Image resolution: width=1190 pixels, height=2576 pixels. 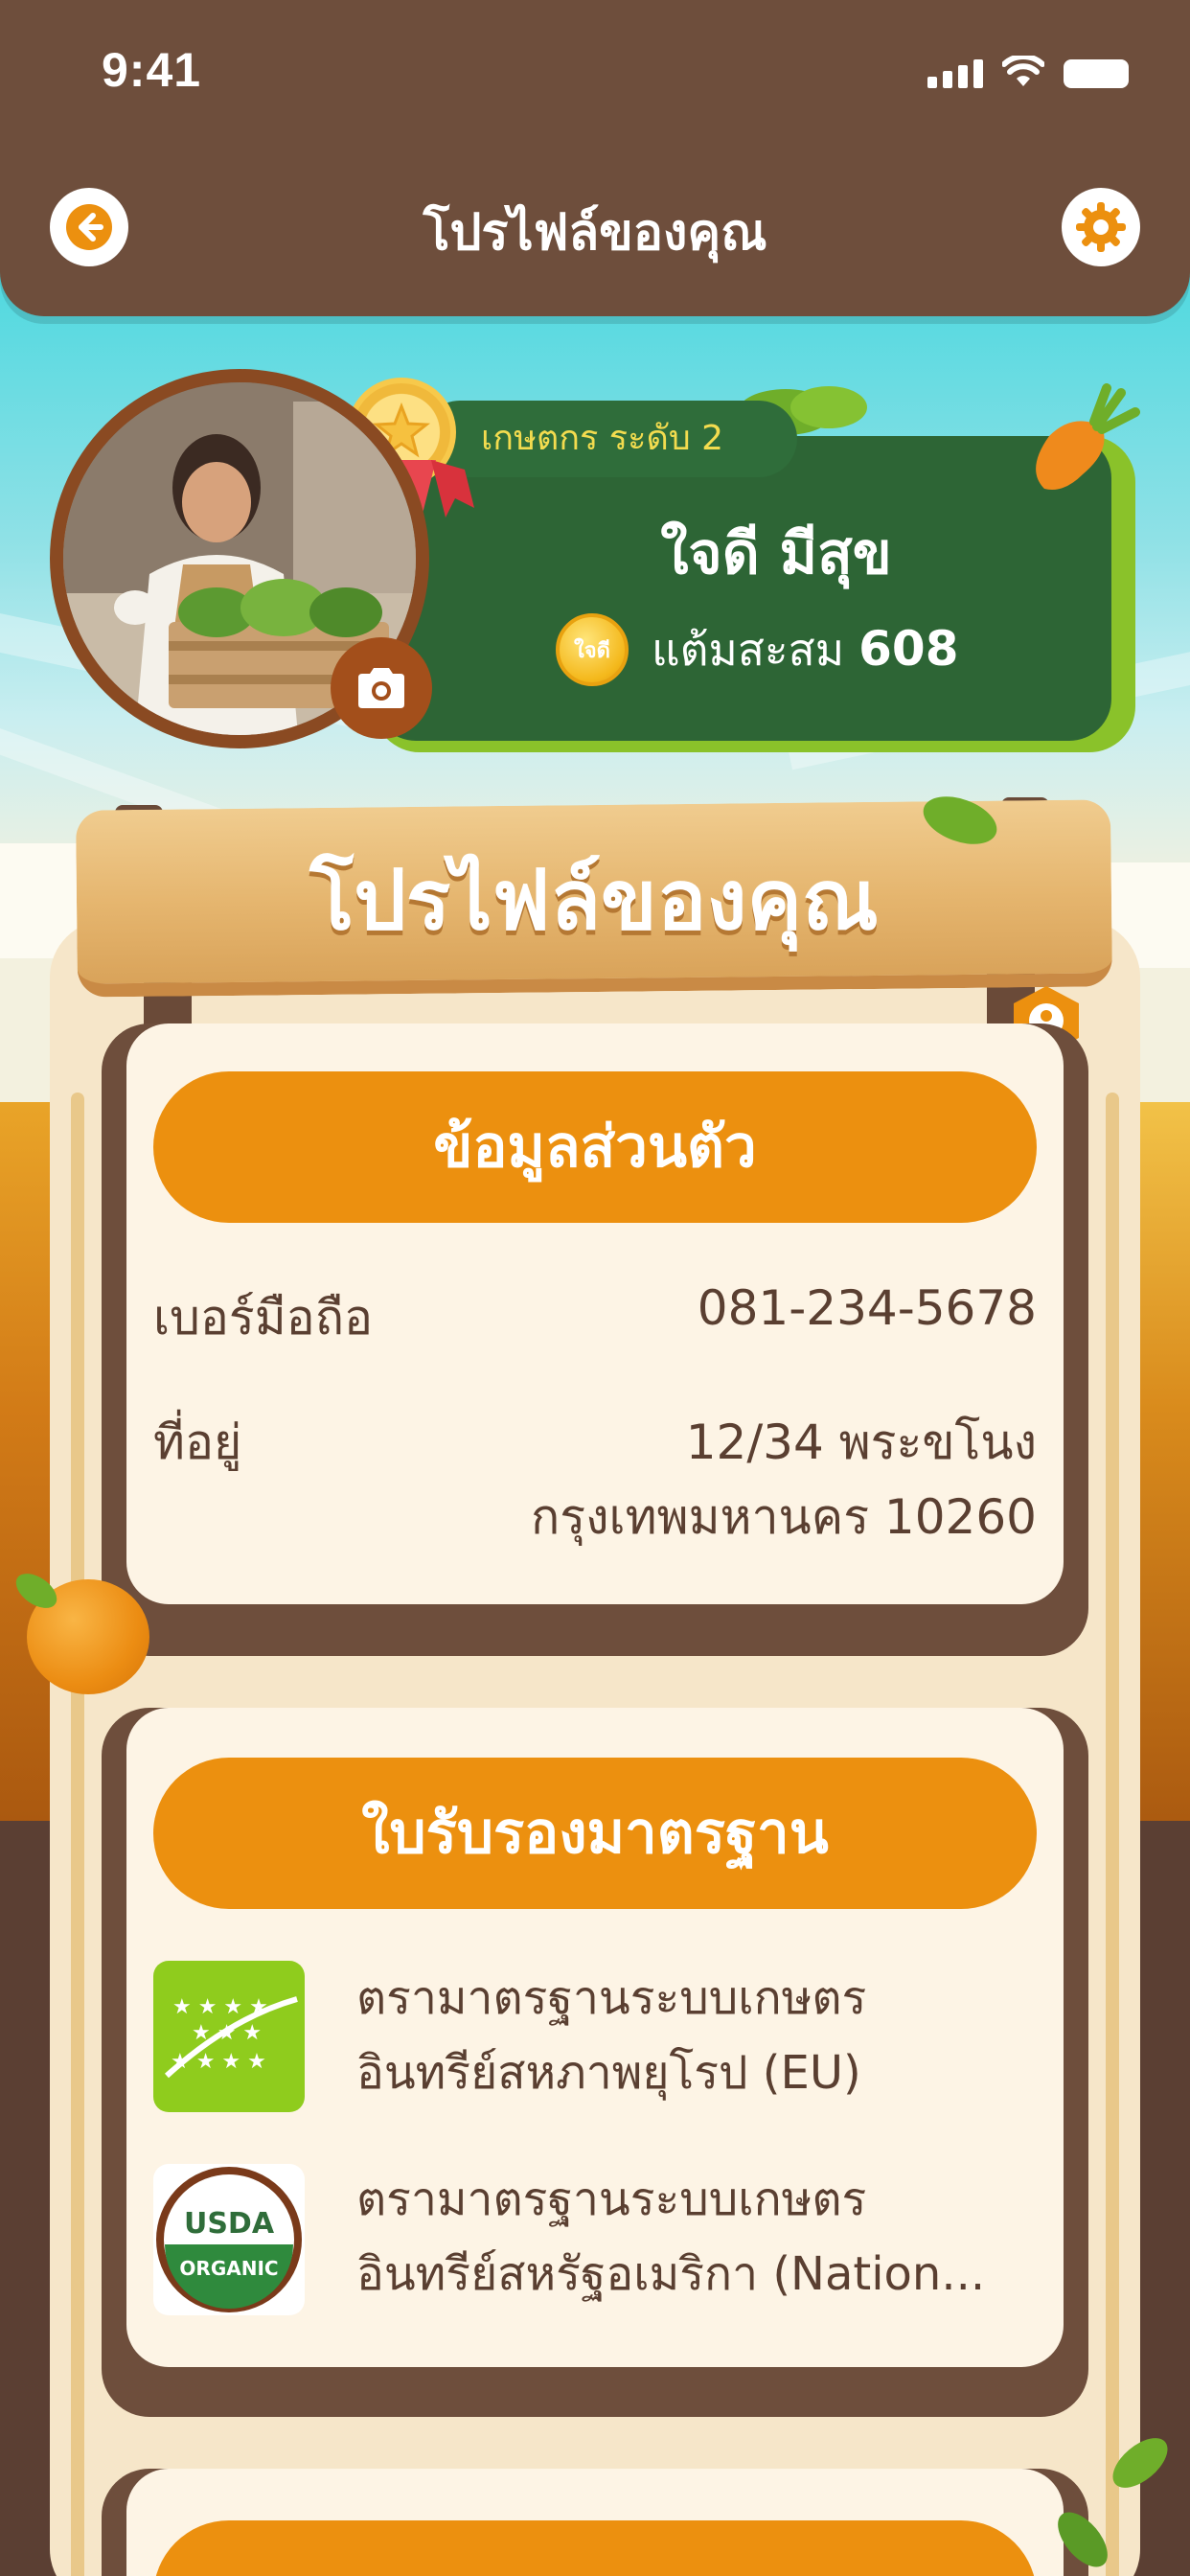 I want to click on camera-icon, so click(x=381, y=688).